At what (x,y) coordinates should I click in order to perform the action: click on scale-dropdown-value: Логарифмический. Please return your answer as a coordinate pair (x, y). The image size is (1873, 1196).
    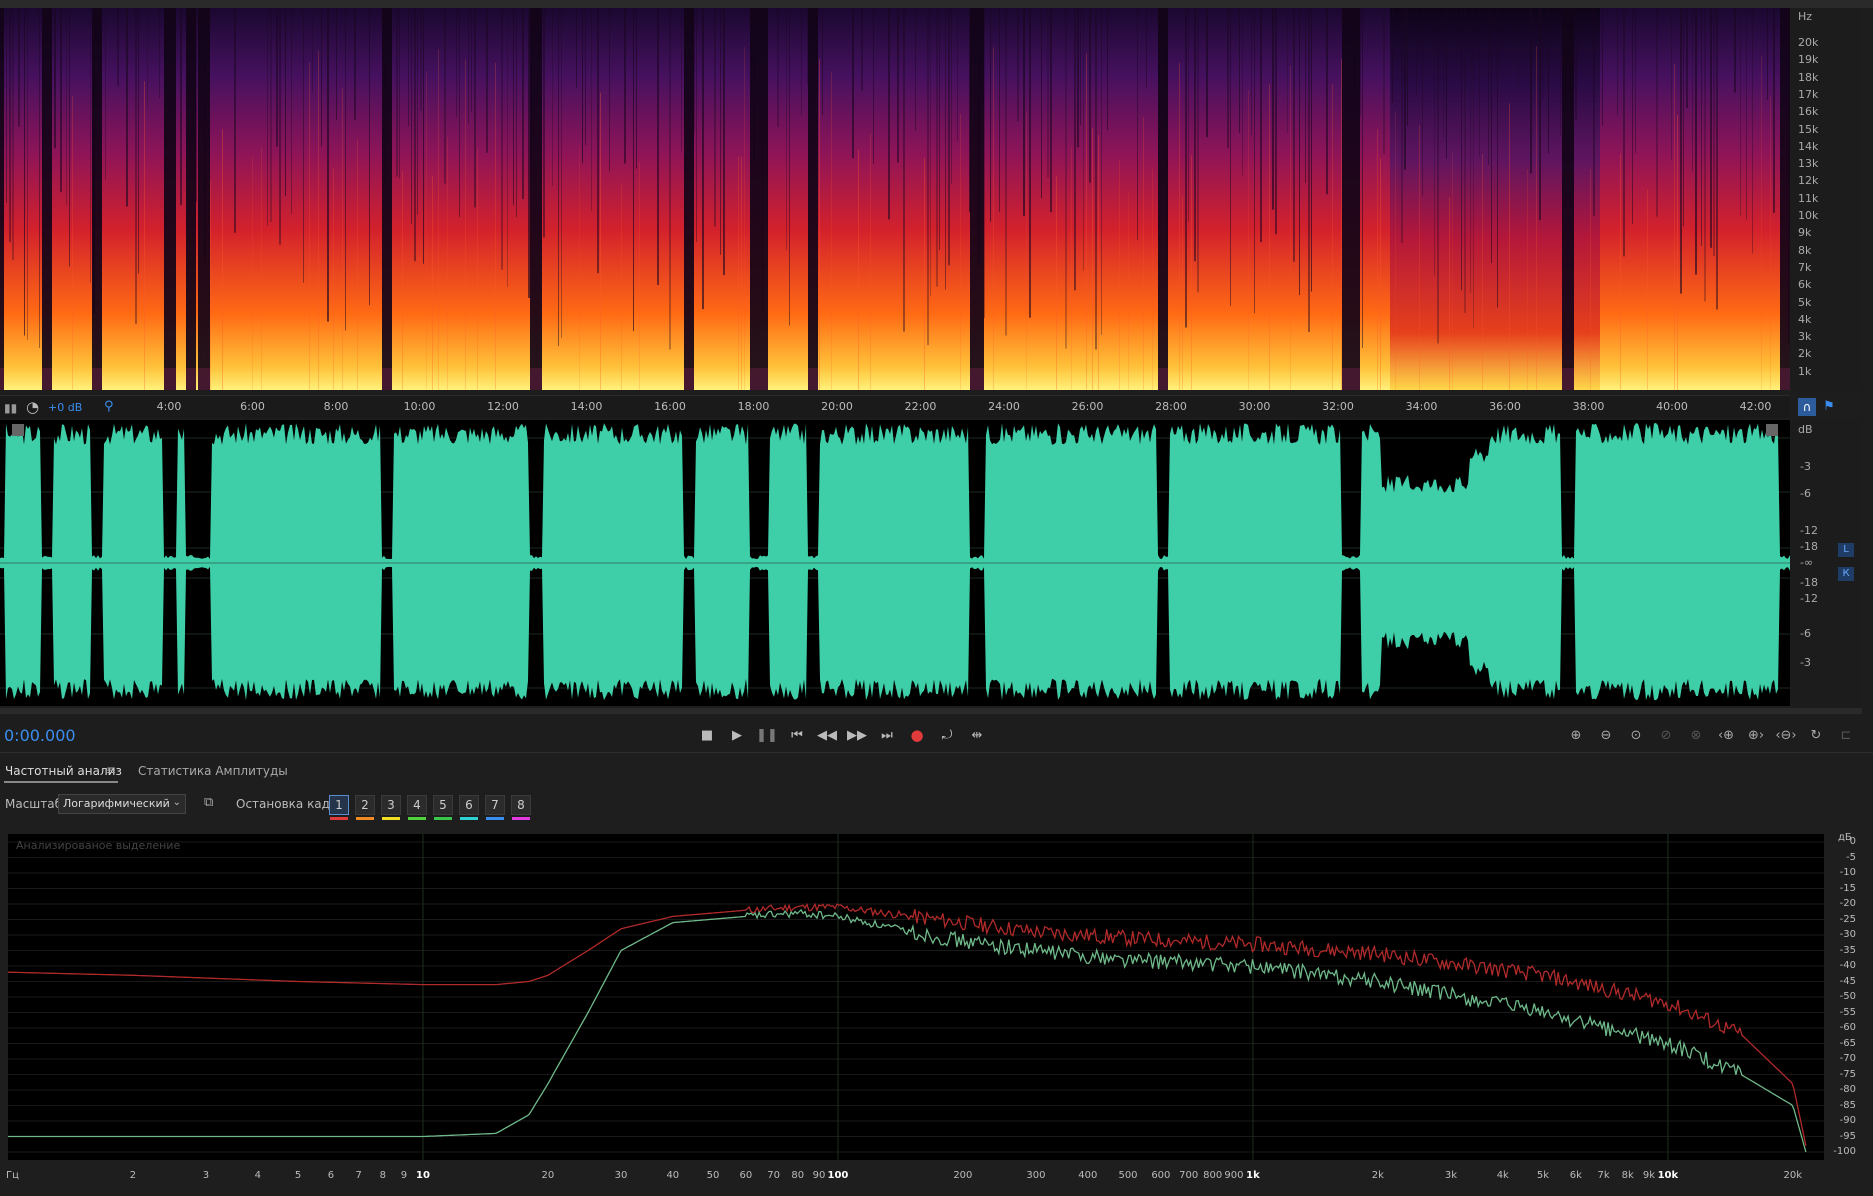
    Looking at the image, I should click on (116, 803).